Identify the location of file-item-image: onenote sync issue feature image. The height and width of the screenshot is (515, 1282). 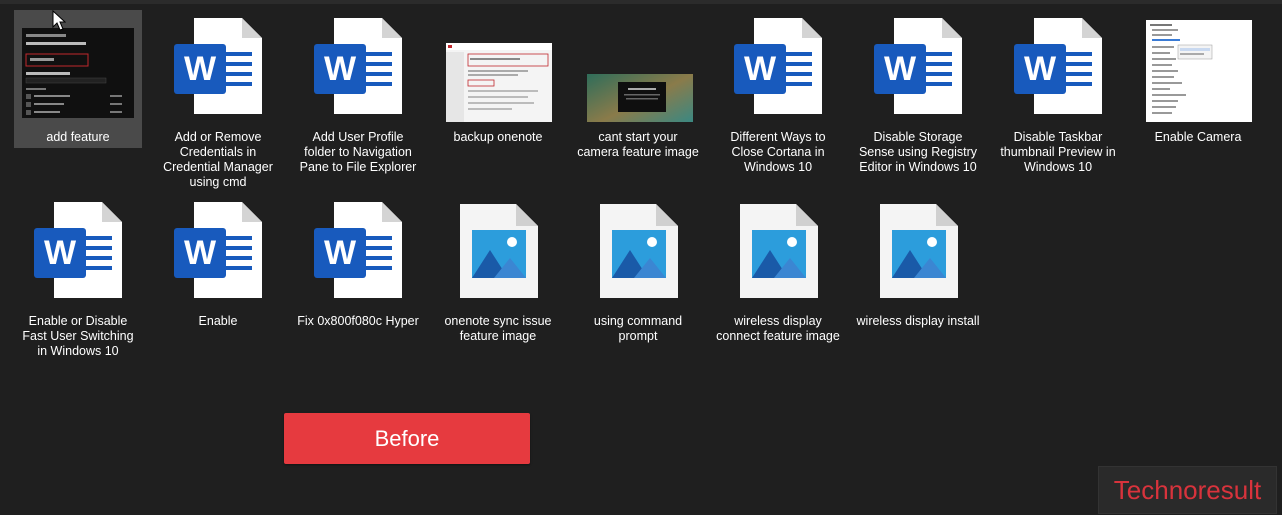
(498, 285).